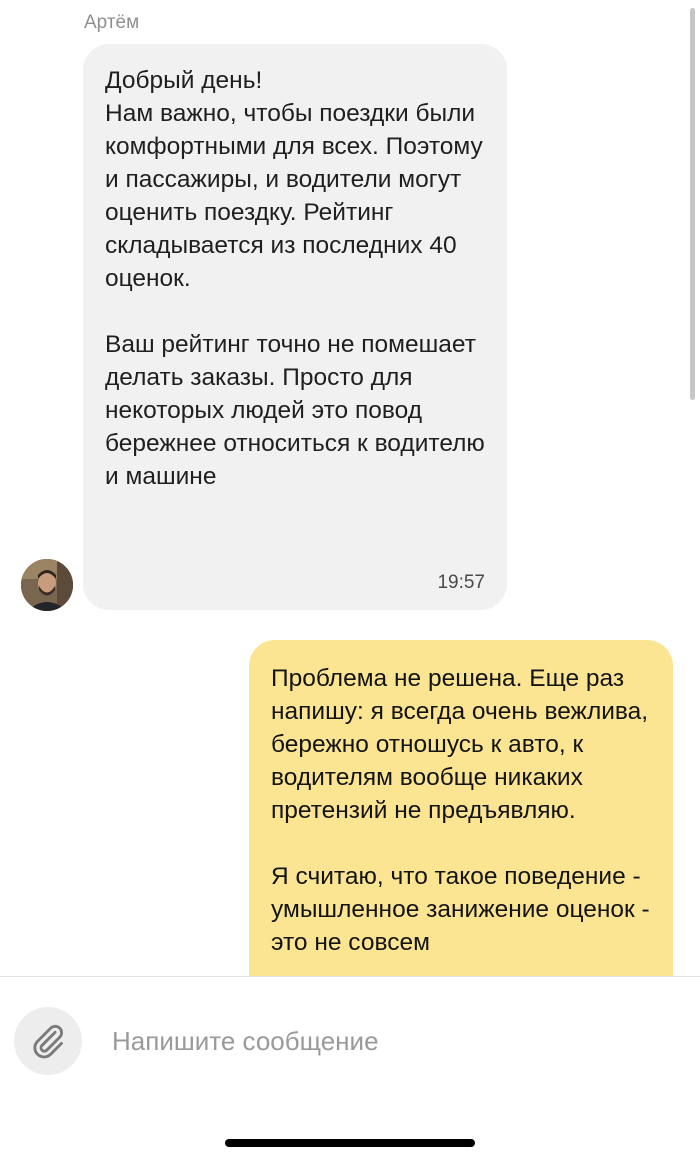  Describe the element at coordinates (350, 1143) in the screenshot. I see `home-indicator` at that location.